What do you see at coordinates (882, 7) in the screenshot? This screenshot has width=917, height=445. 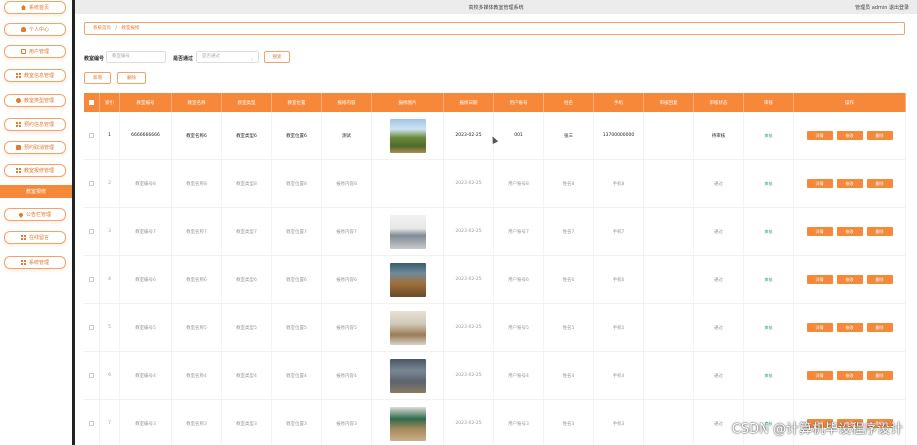 I see `user-info: 管理员 admin 退出登录` at bounding box center [882, 7].